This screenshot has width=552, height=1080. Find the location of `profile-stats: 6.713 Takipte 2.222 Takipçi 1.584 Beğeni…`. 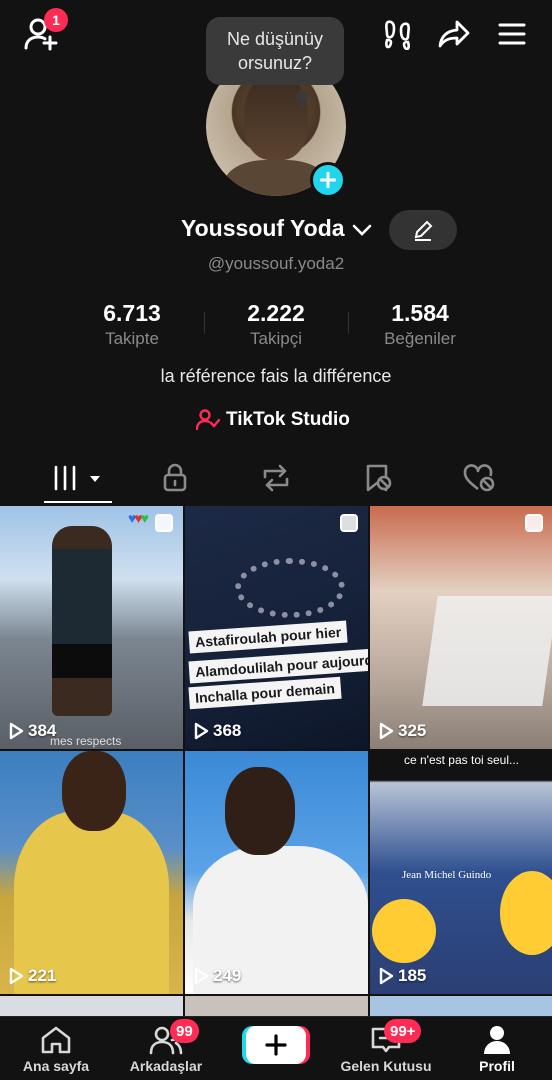

profile-stats: 6.713 Takipte 2.222 Takipçi 1.584 Beğeni… is located at coordinates (276, 326).